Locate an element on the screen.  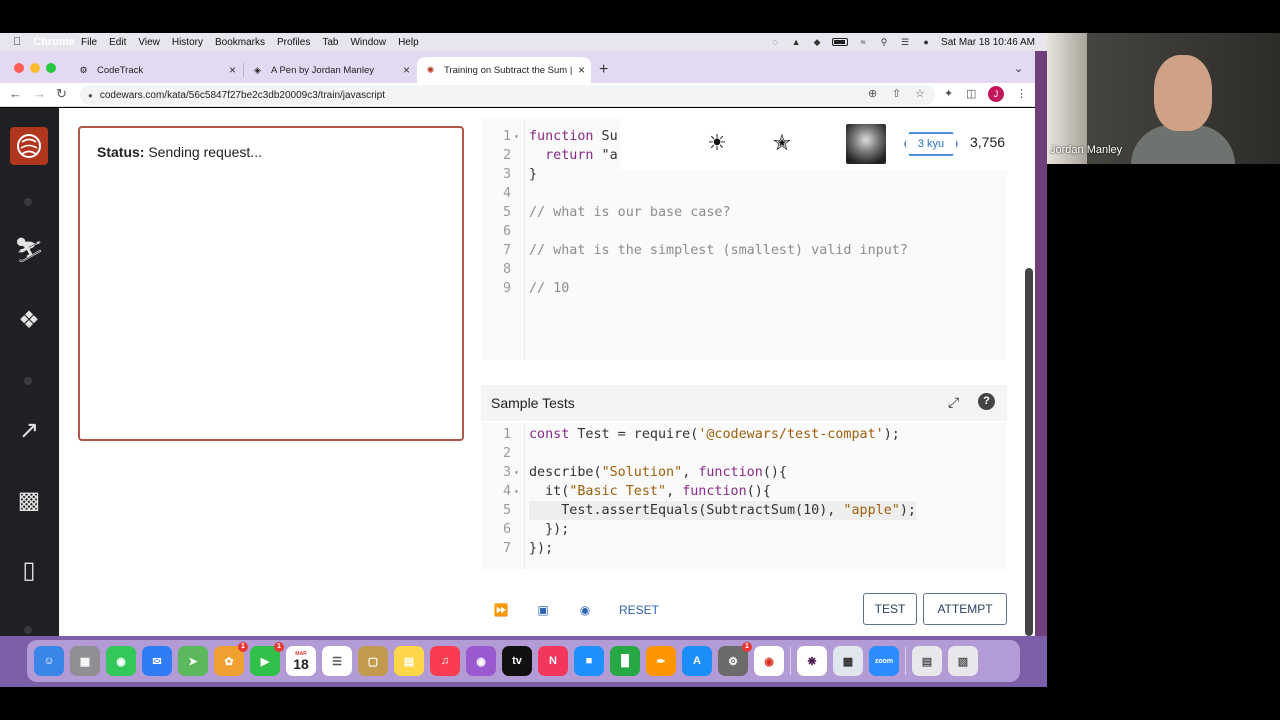
minimize-window-button is located at coordinates (35, 68).